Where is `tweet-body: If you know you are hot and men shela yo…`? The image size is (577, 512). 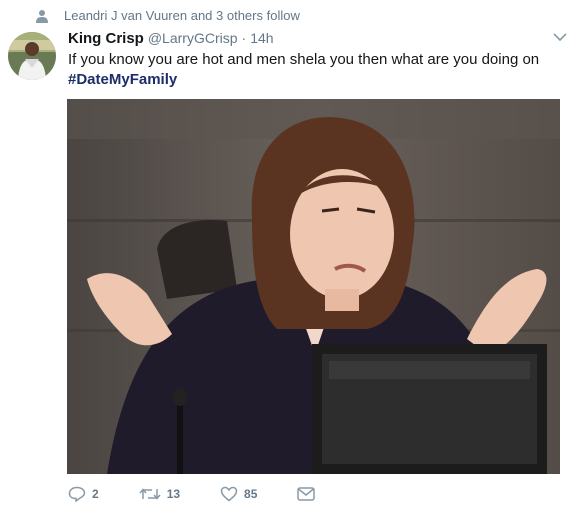
tweet-body: If you know you are hot and men shela yo… is located at coordinates (304, 59).